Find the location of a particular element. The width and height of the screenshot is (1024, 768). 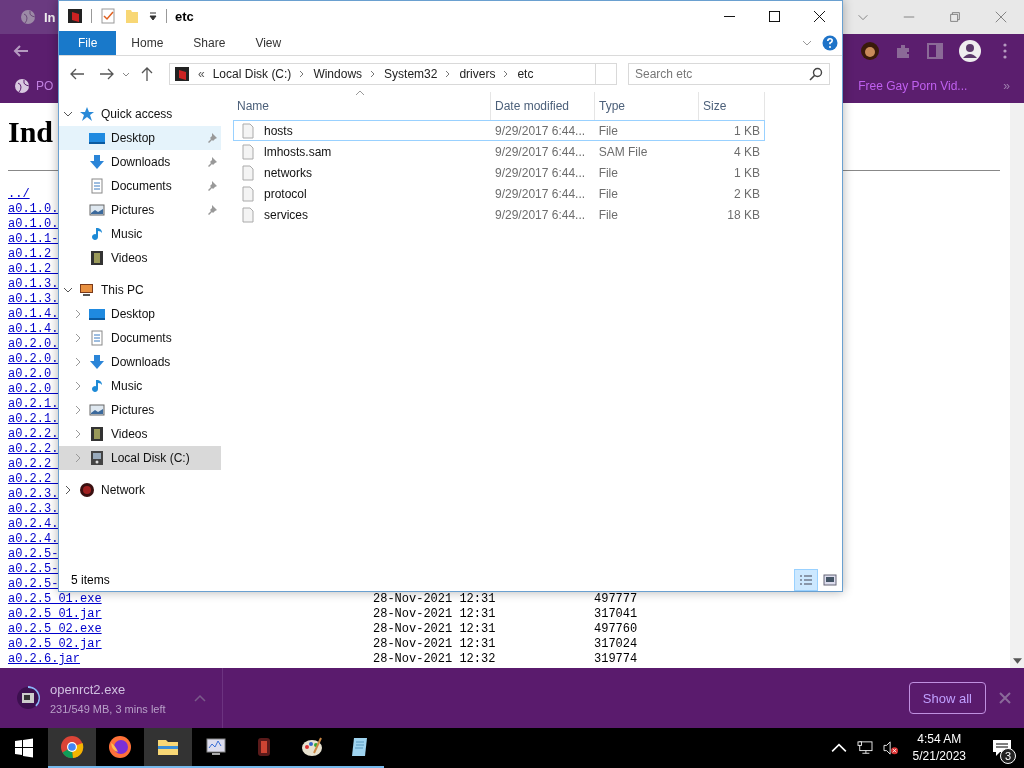

column-header: Name is located at coordinates (362, 106).